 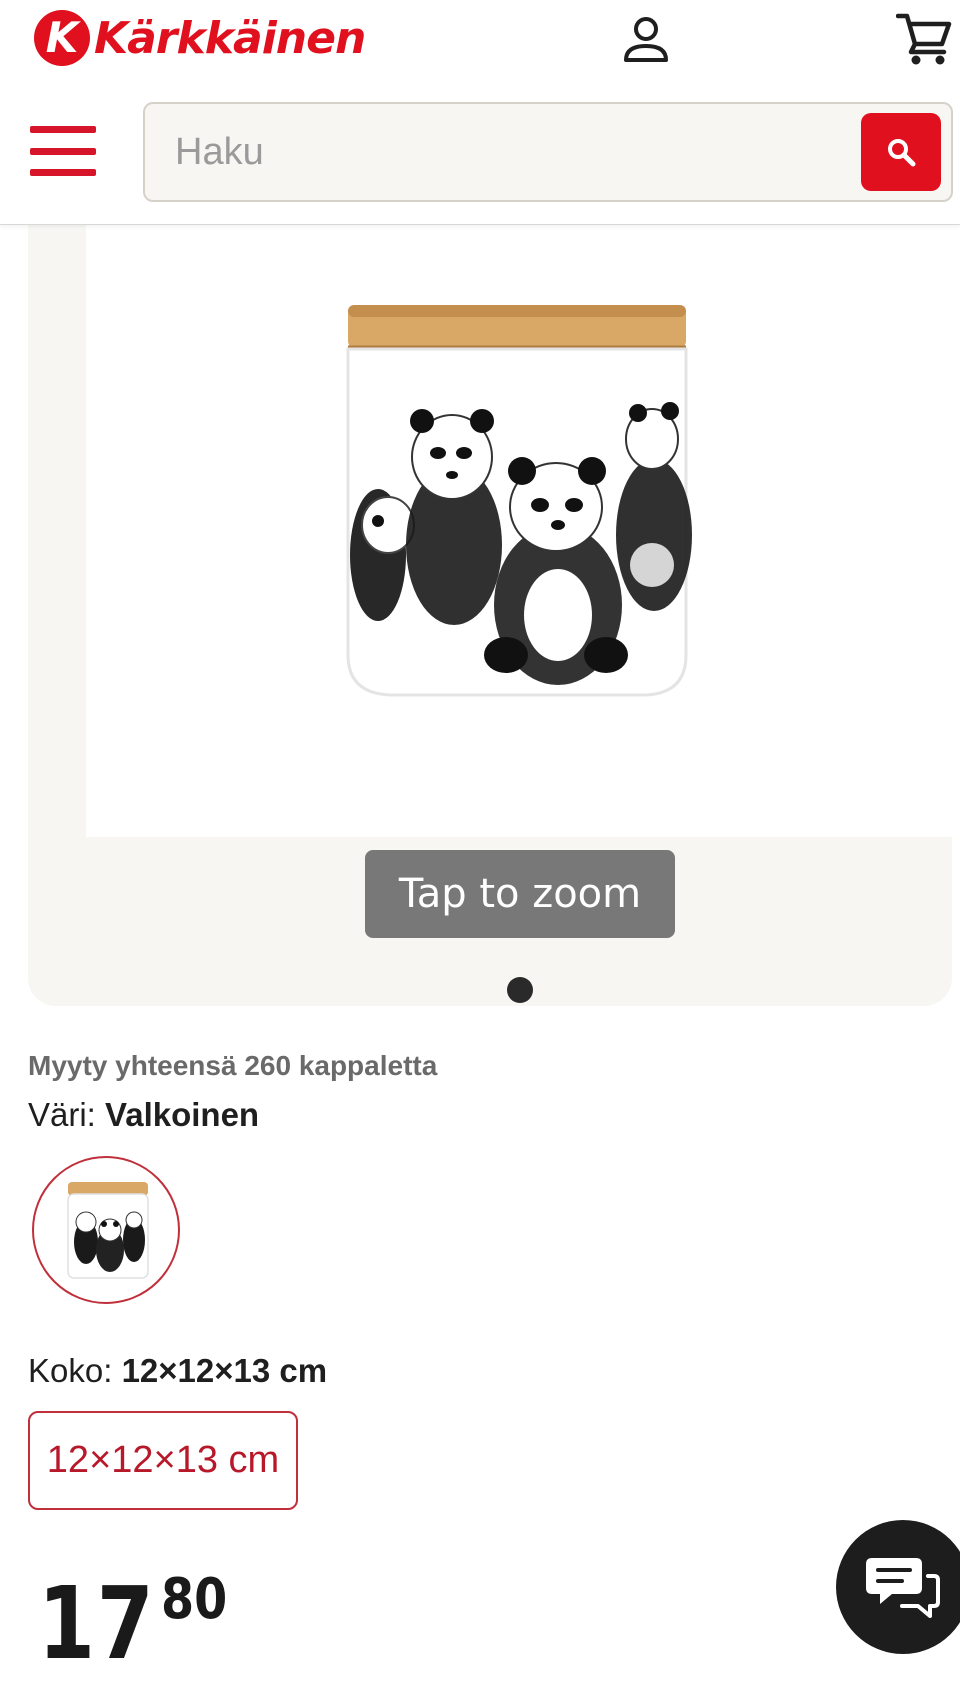 I want to click on gallery-pagination-dot, so click(x=520, y=990).